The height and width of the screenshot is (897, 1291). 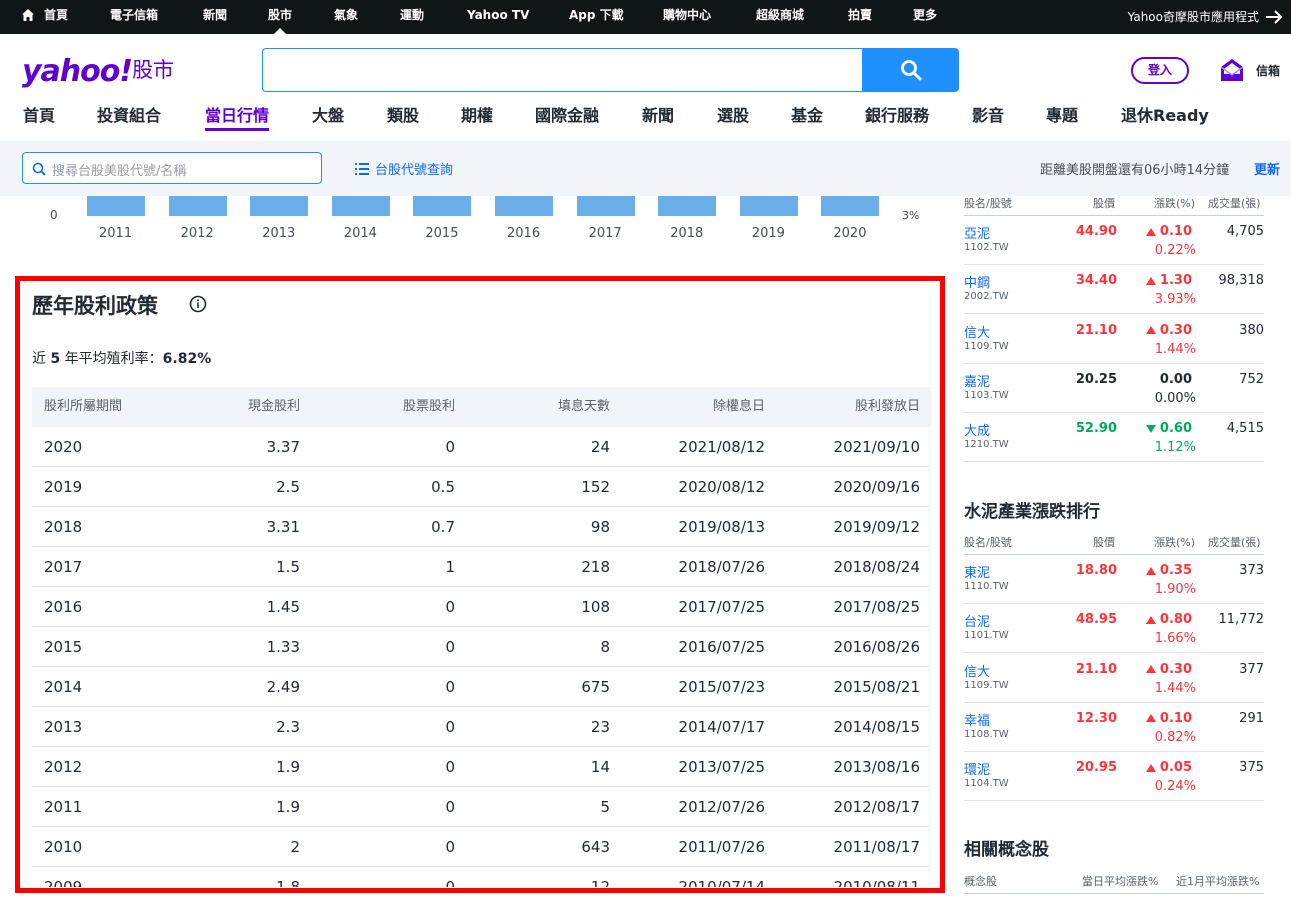 What do you see at coordinates (876, 527) in the screenshot?
I see `table-cell: 2019/09/12` at bounding box center [876, 527].